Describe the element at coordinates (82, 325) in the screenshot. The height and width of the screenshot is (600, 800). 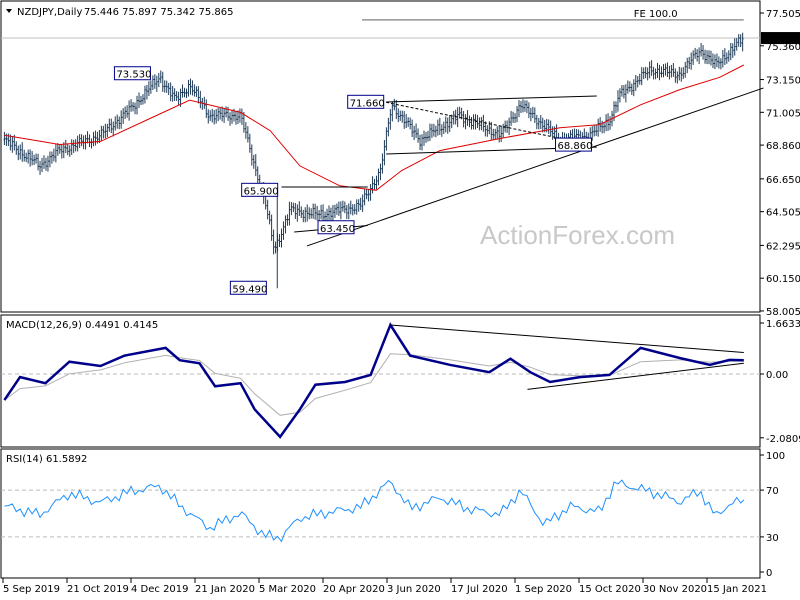
I see `macd-title: MACD(12,26,9) 0.4491 0.4145` at that location.